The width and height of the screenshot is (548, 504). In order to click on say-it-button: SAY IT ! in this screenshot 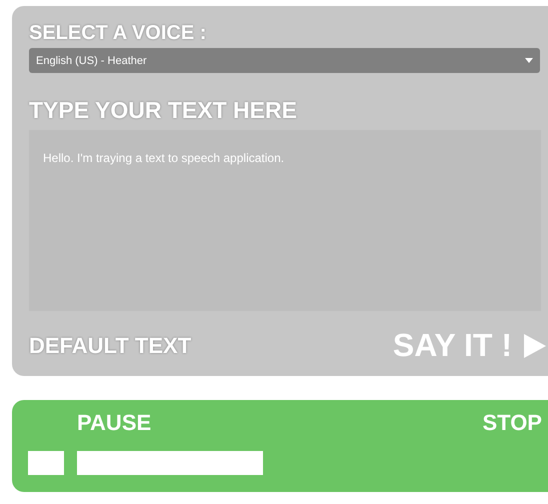, I will do `click(469, 345)`.